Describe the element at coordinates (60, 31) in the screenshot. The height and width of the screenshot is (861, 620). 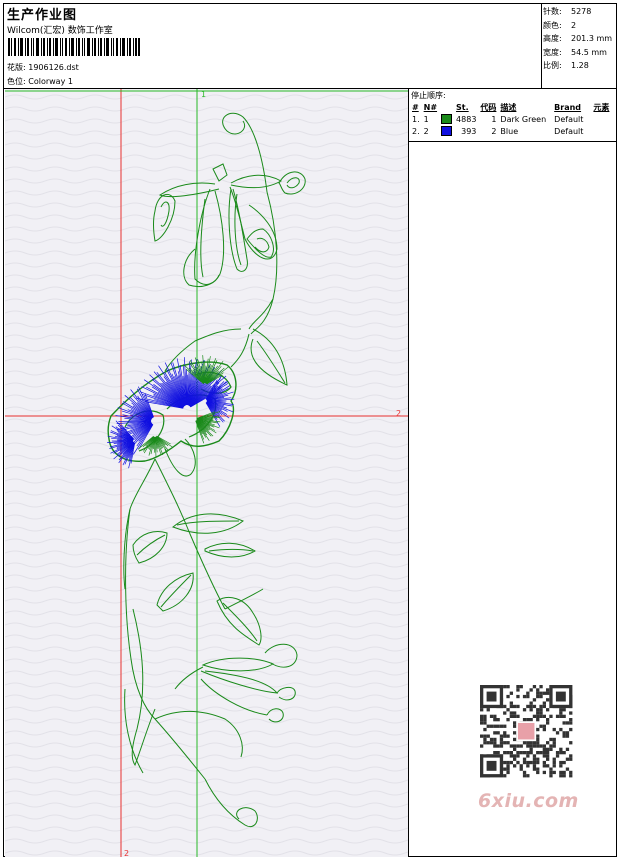
I see `company-name: Wilcom(汇宏) 数饰工作室` at that location.